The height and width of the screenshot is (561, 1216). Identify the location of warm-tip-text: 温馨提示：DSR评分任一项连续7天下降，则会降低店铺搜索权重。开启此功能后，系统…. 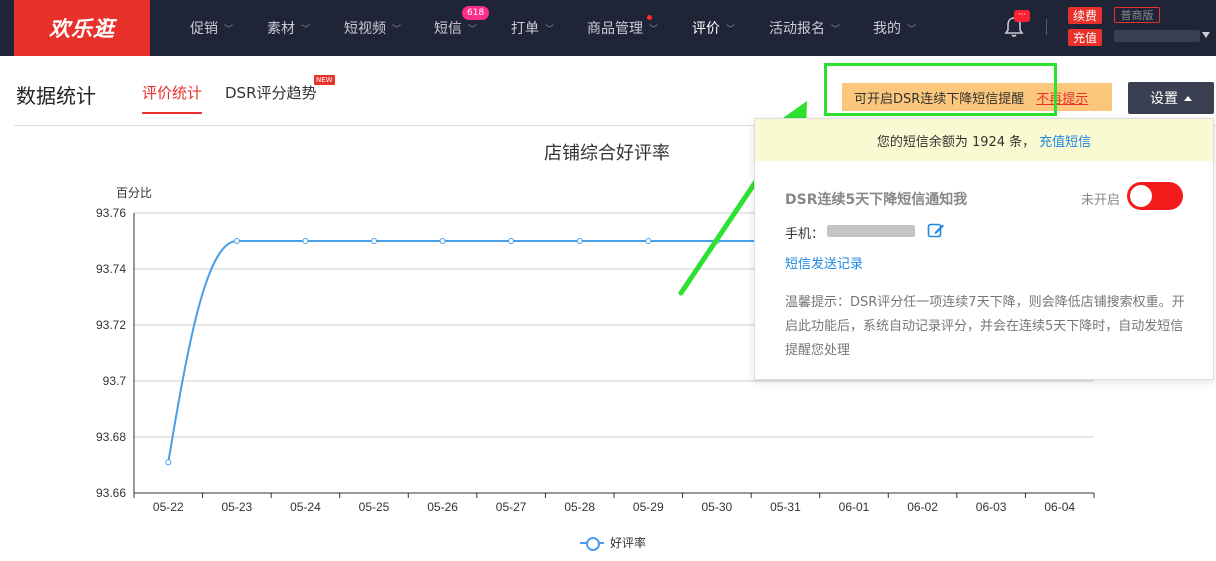
(985, 326).